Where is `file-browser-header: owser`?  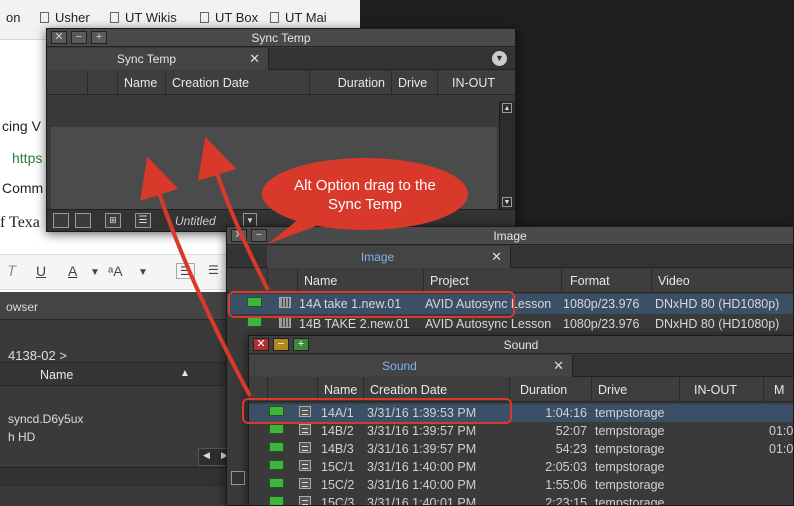
file-browser-header: owser is located at coordinates (120, 306).